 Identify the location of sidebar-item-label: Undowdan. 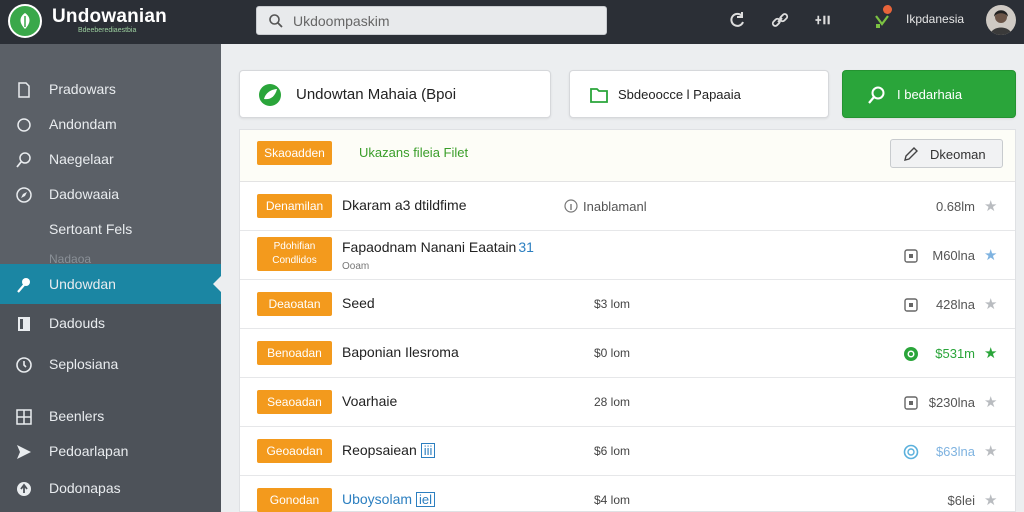
(82, 284).